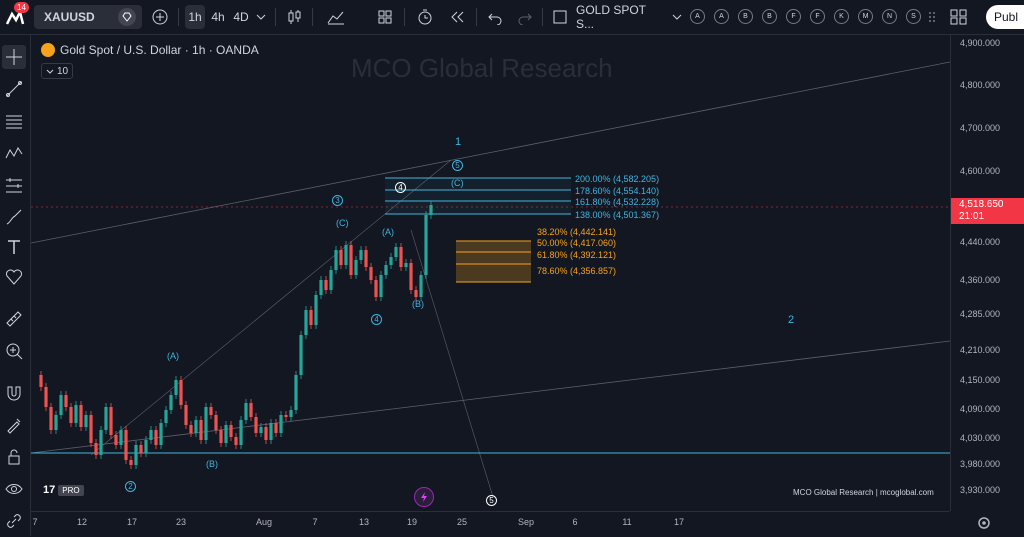 The image size is (1024, 537). Describe the element at coordinates (241, 17) in the screenshot. I see `timeframe-4d: 4D` at that location.